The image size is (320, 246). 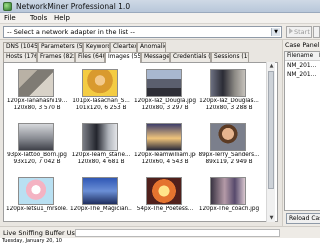 What do you see at coordinates (7, 6) in the screenshot?
I see `app-icon` at bounding box center [7, 6].